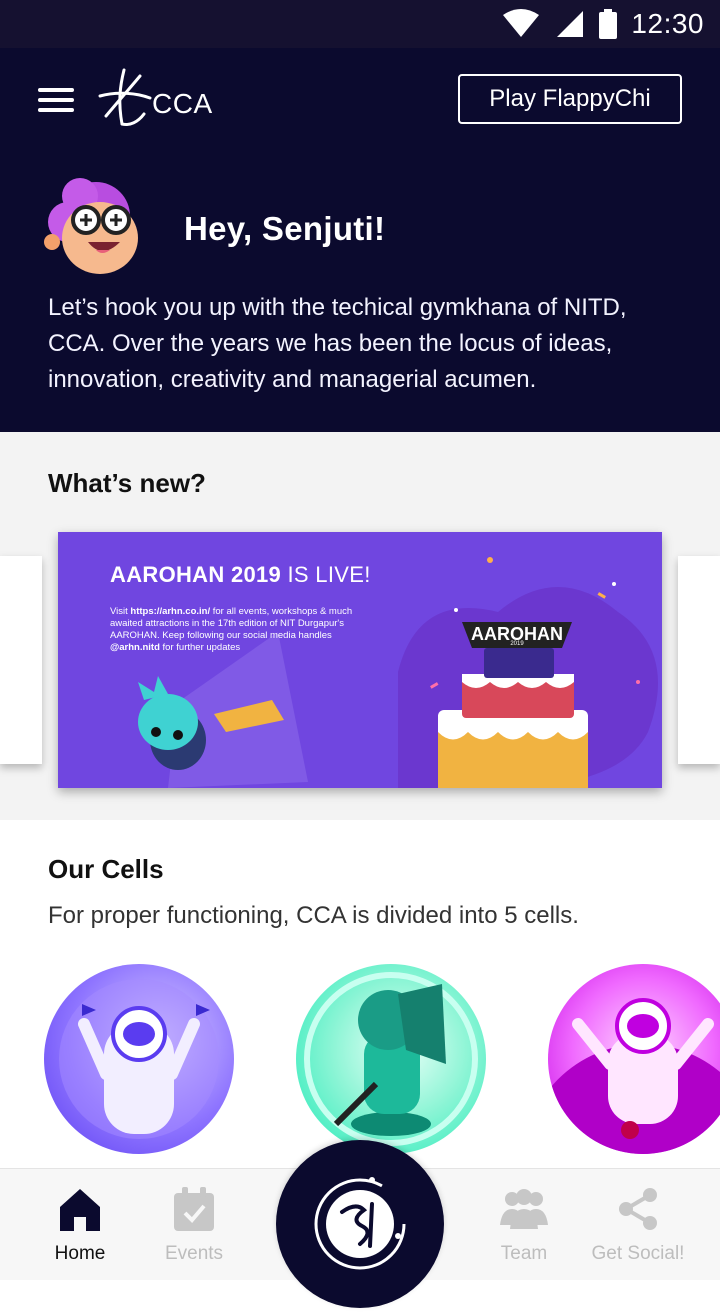  I want to click on hamburger-menu-icon, so click(56, 100).